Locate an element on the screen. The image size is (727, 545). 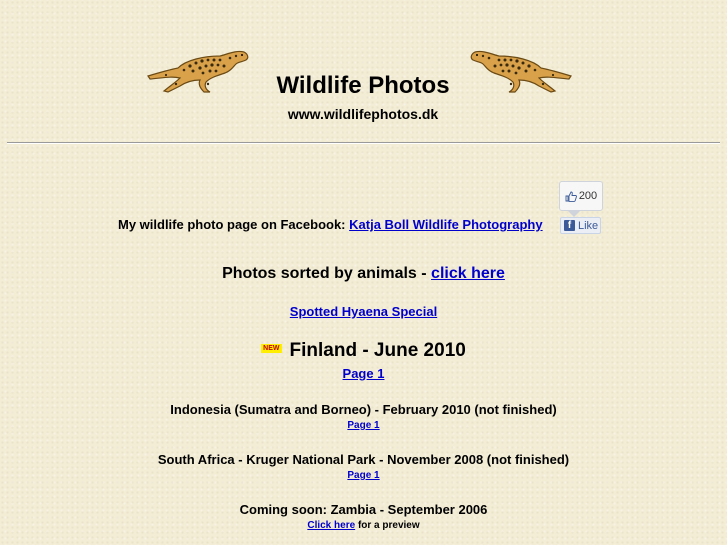
like-count-box: 200 is located at coordinates (581, 199).